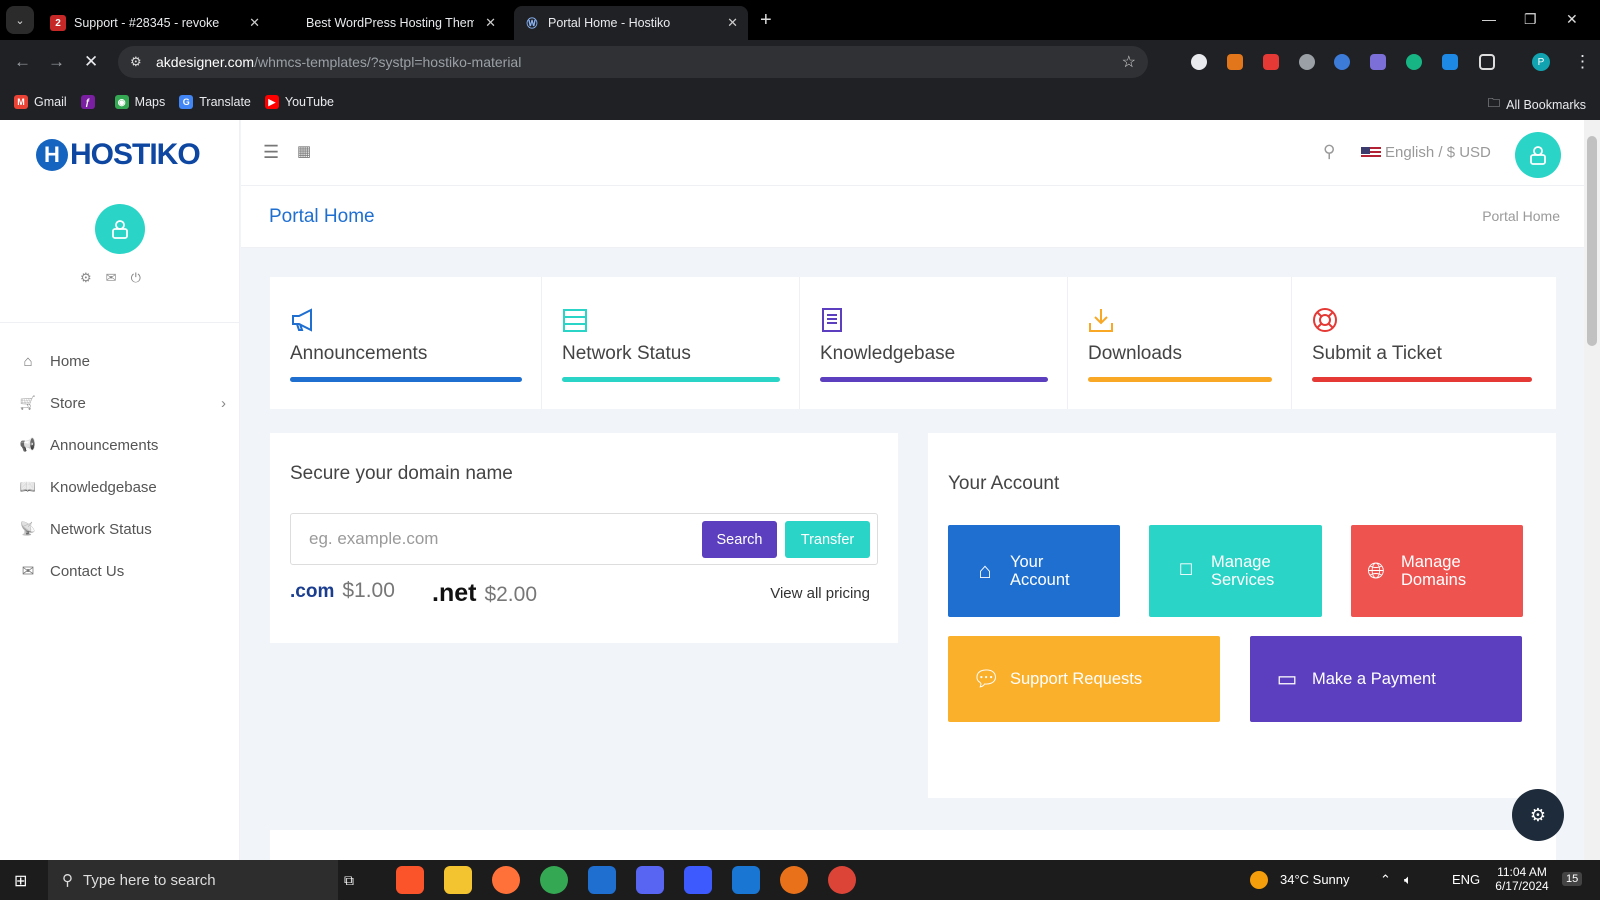  What do you see at coordinates (22, 62) in the screenshot?
I see `back-button: ←` at bounding box center [22, 62].